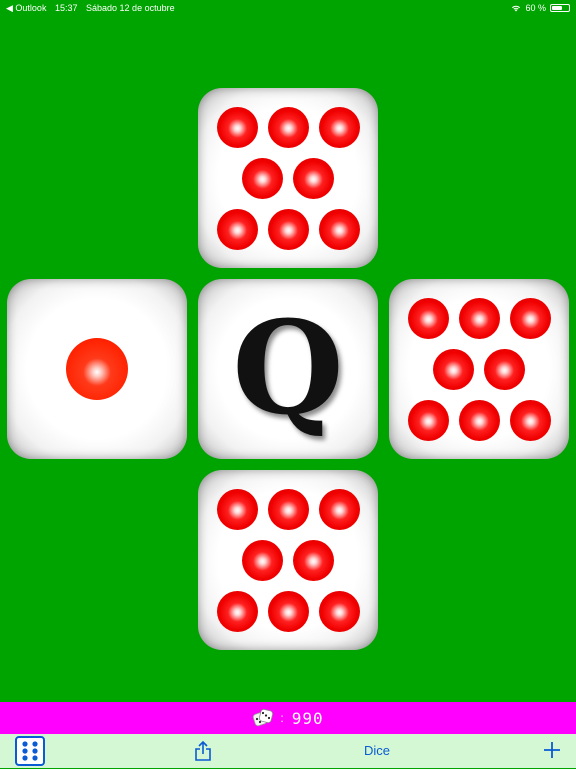  What do you see at coordinates (535, 8) in the screenshot?
I see `battery-percent: 60 %` at bounding box center [535, 8].